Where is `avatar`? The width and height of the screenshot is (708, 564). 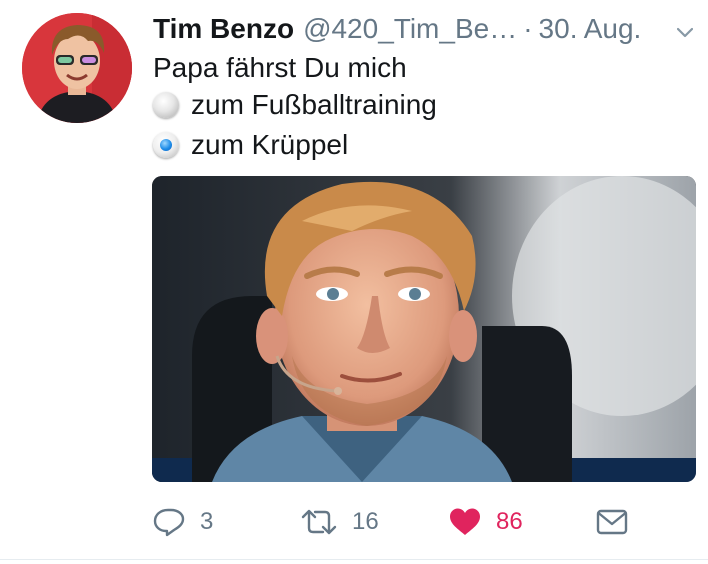 avatar is located at coordinates (77, 68).